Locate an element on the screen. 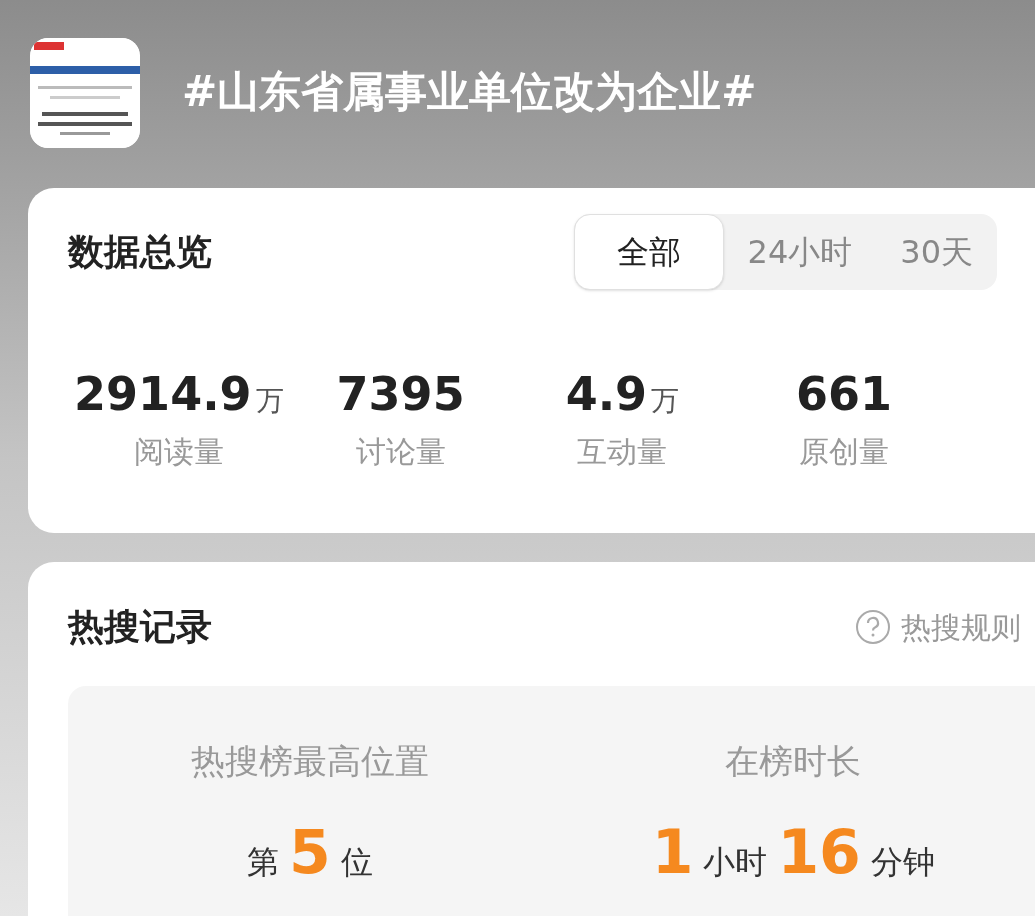 The width and height of the screenshot is (1035, 916). stat-label: 互动量 is located at coordinates (622, 452).